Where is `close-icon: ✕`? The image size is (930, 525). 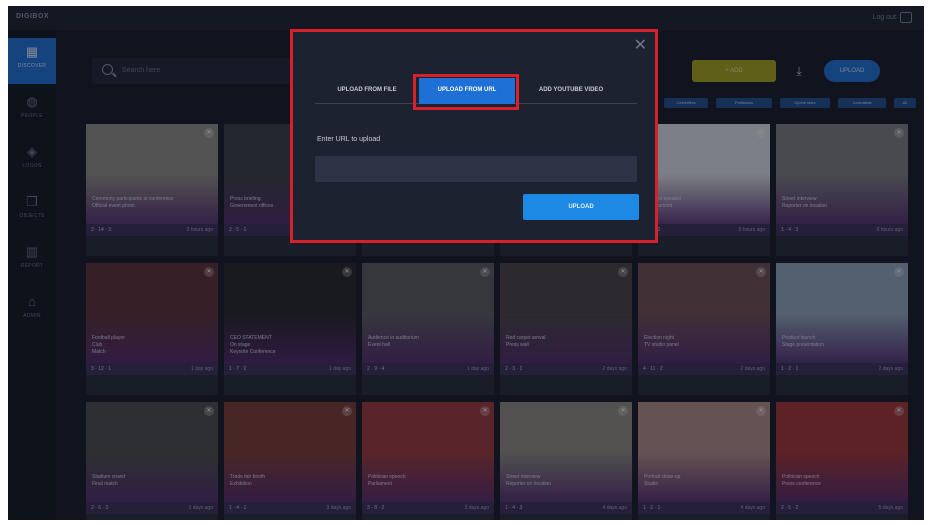
close-icon: ✕ is located at coordinates (640, 46).